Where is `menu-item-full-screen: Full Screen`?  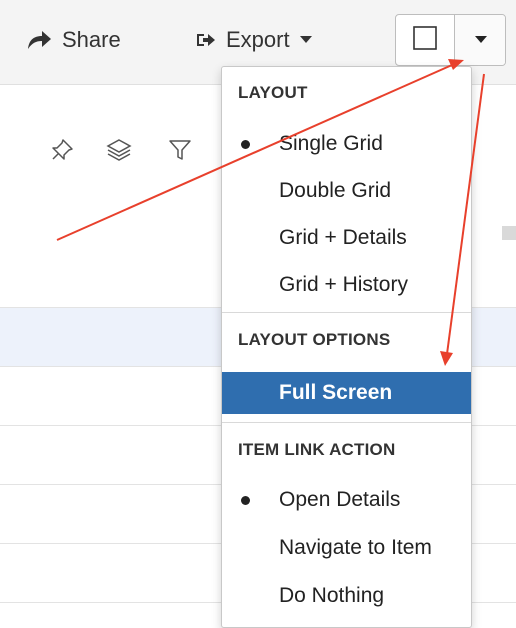 menu-item-full-screen: Full Screen is located at coordinates (346, 393).